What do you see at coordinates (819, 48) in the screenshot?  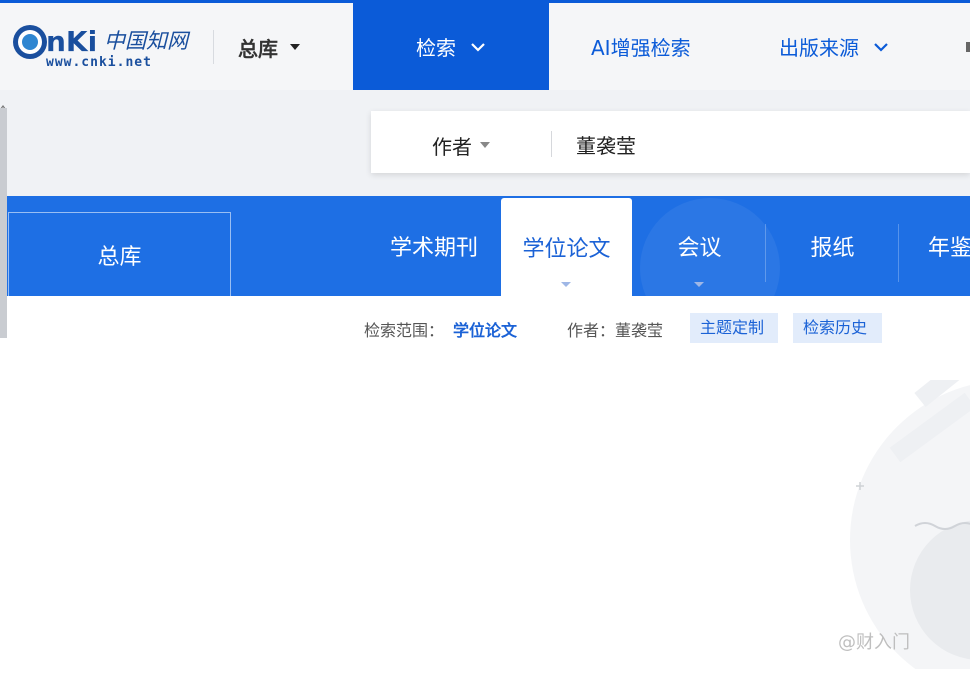 I see `nav-publication-source-label: 出版来源` at bounding box center [819, 48].